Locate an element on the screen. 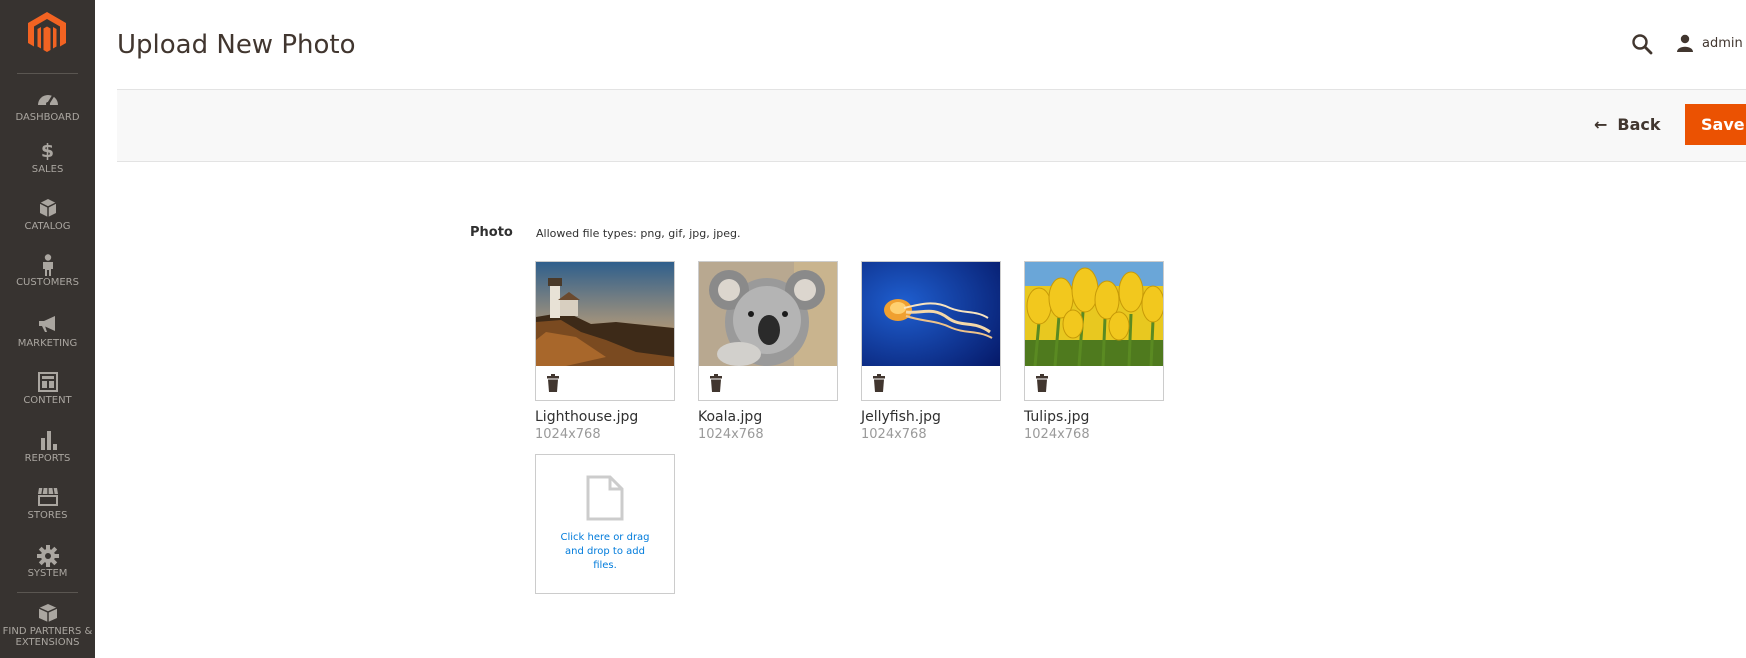  sidebar-item-marketing: MARKETING is located at coordinates (47, 332).